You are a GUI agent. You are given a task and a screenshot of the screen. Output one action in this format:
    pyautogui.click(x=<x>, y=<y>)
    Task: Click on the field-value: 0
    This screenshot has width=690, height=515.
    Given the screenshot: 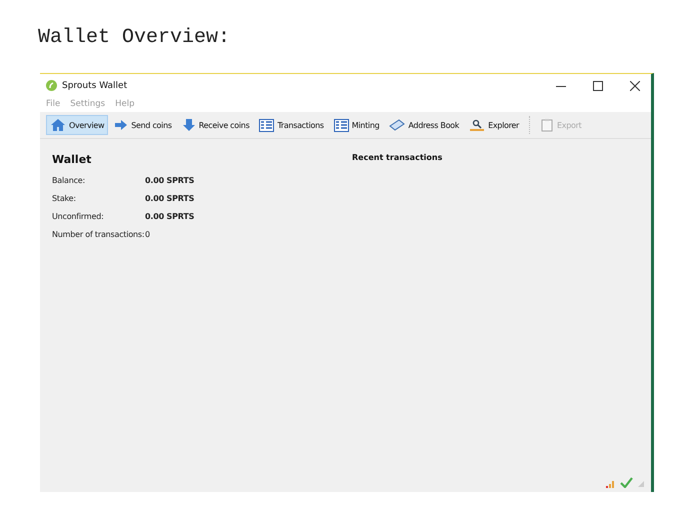 What is the action you would take?
    pyautogui.click(x=147, y=234)
    